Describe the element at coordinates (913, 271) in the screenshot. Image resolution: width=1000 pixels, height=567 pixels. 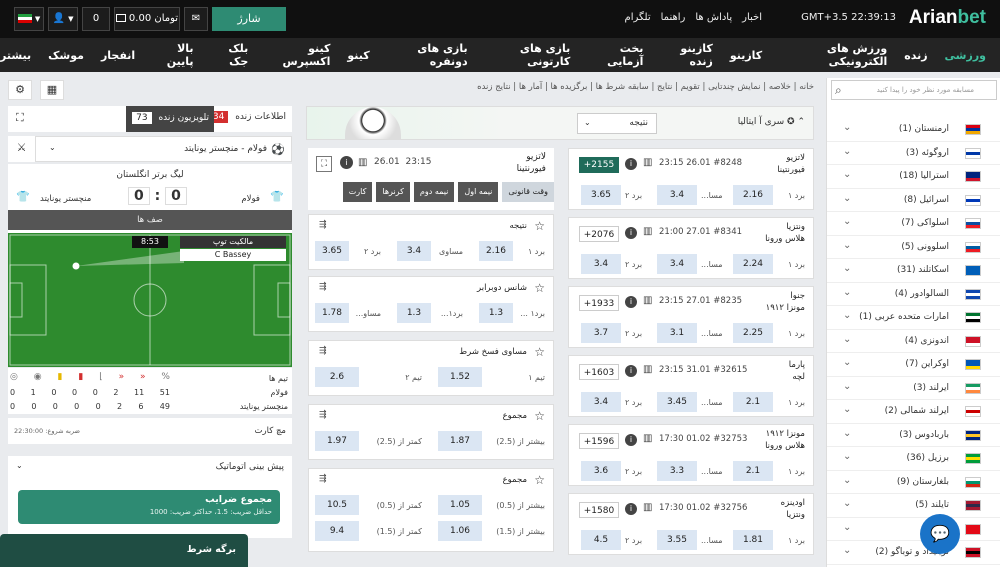
I see `country-item: اسکاتلند (31) ⌄` at that location.